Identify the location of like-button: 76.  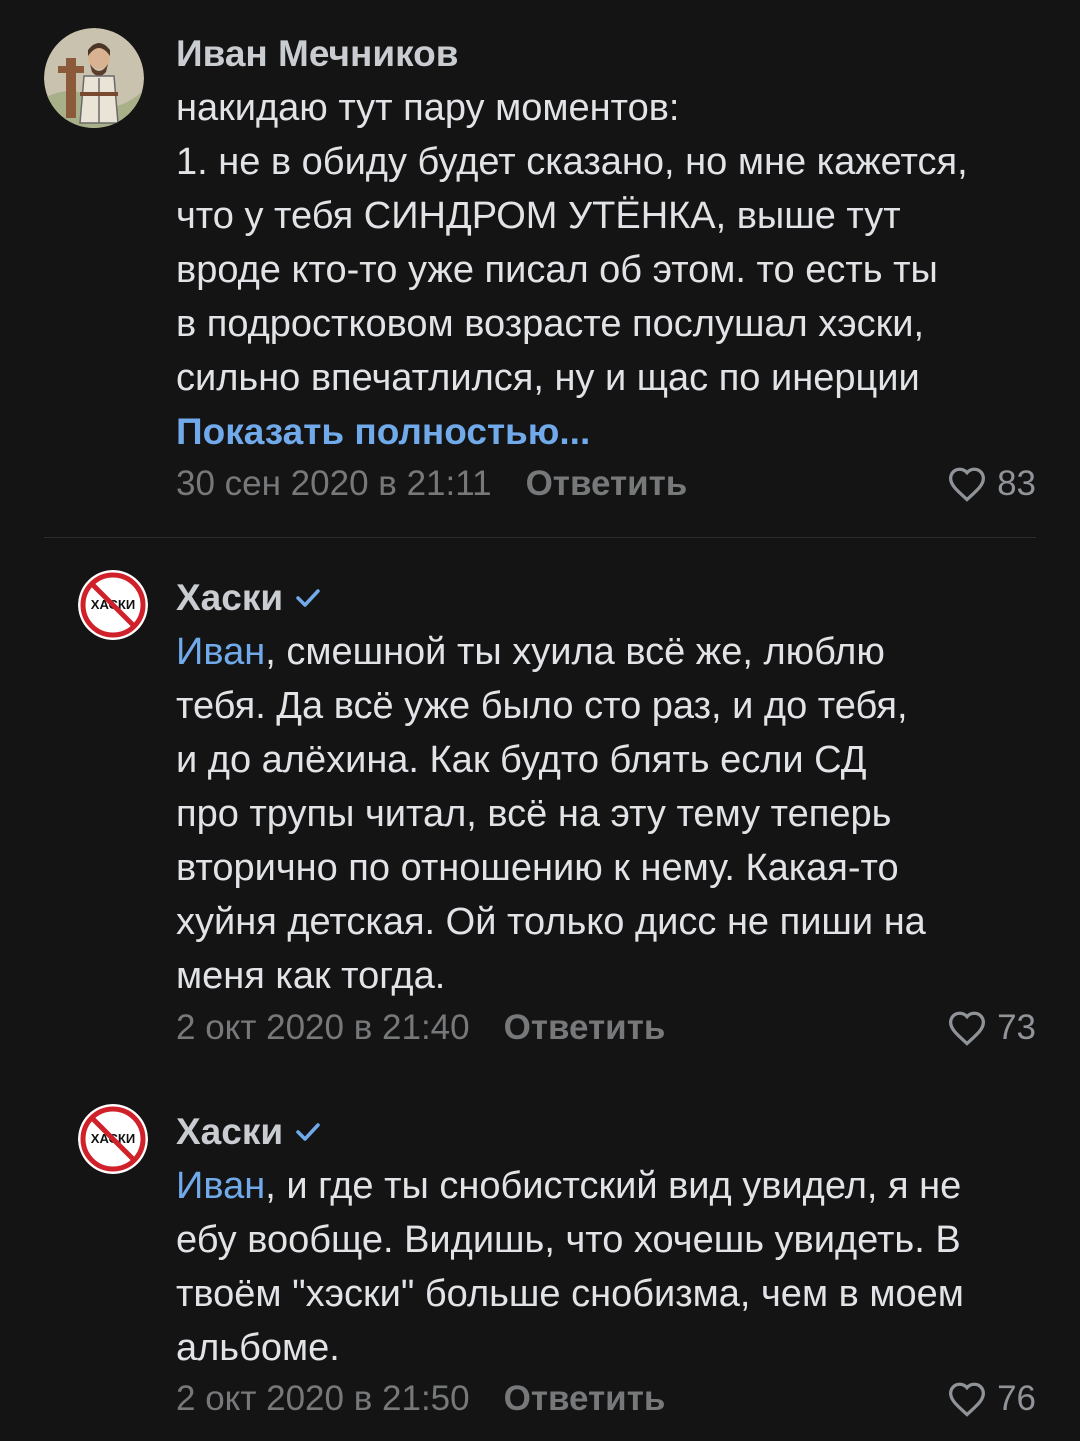
(991, 1399).